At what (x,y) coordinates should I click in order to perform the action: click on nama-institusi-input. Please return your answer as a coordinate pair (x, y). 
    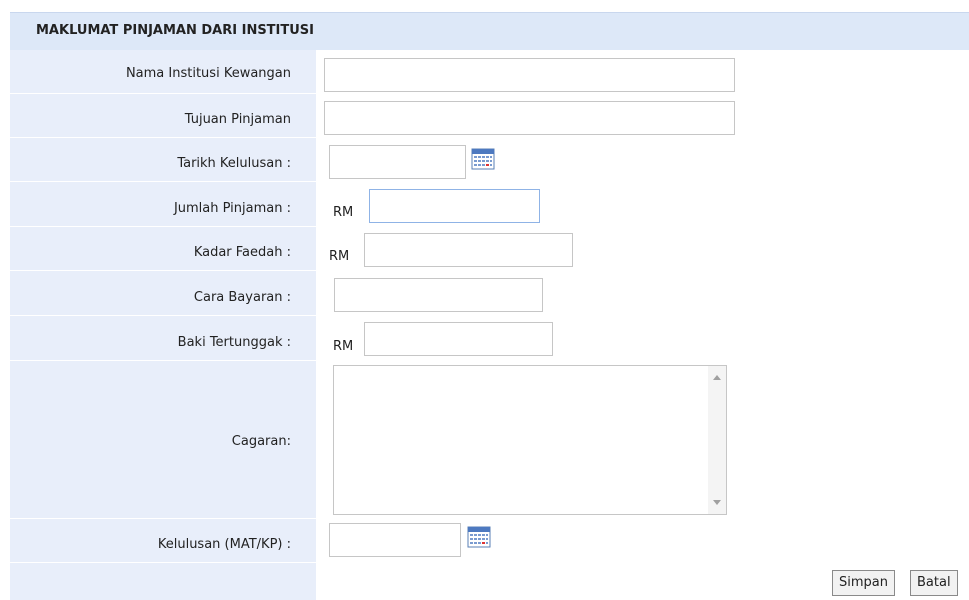
    Looking at the image, I should click on (529, 75).